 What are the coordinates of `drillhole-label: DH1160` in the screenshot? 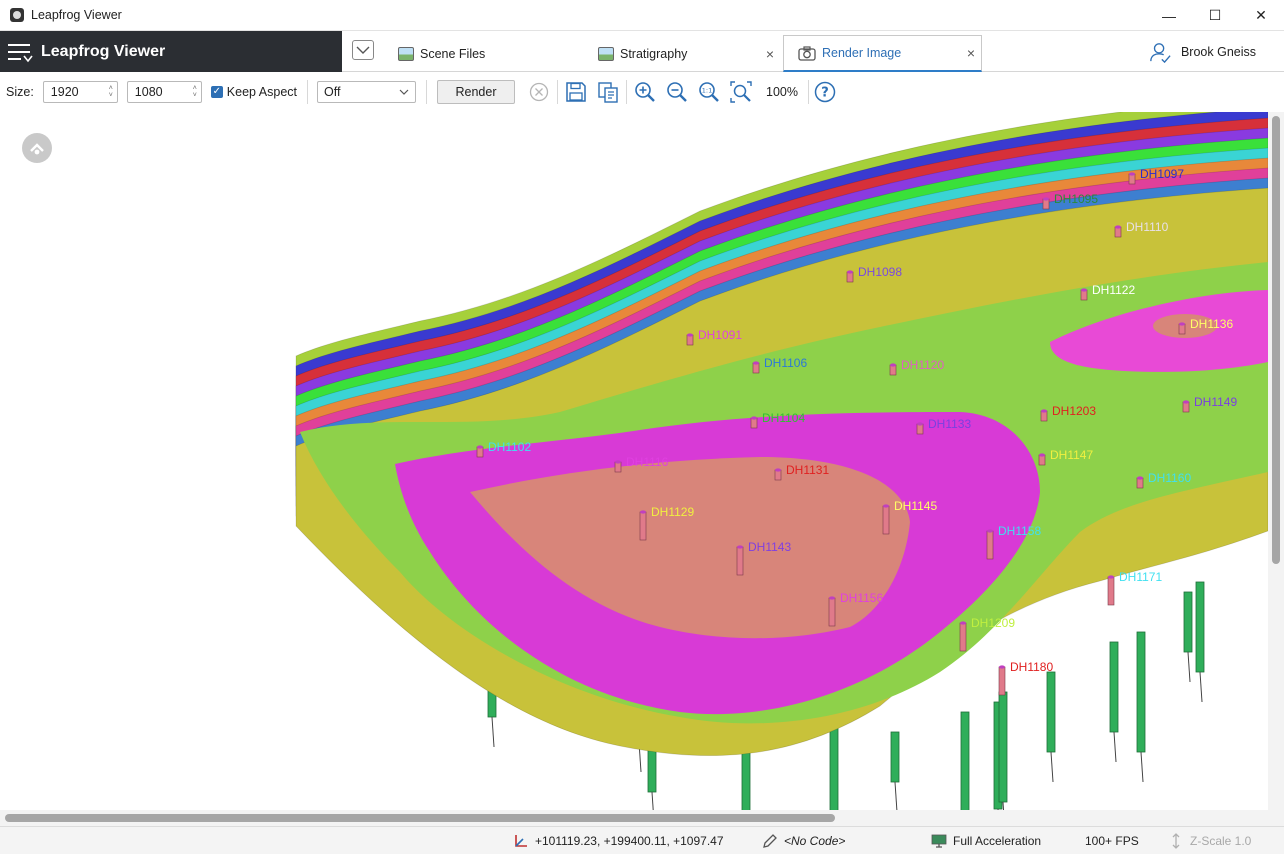 It's located at (1169, 478).